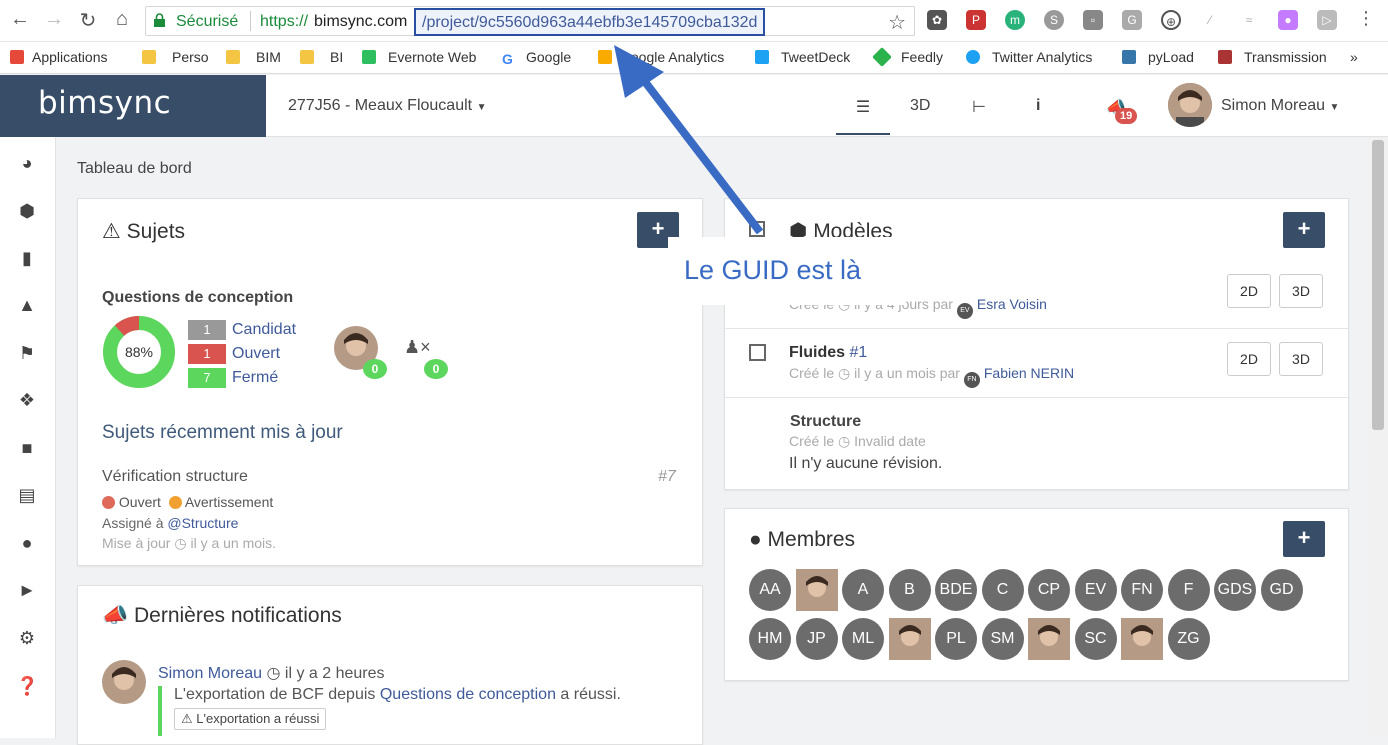 The width and height of the screenshot is (1388, 745). I want to click on annotation-arrow, so click(689, 140).